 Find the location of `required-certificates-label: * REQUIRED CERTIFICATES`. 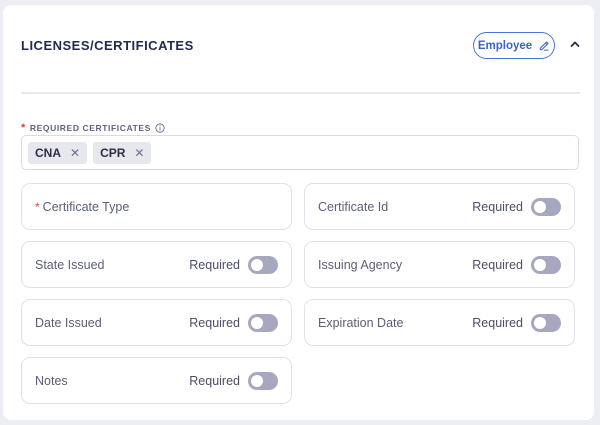

required-certificates-label: * REQUIRED CERTIFICATES is located at coordinates (93, 128).